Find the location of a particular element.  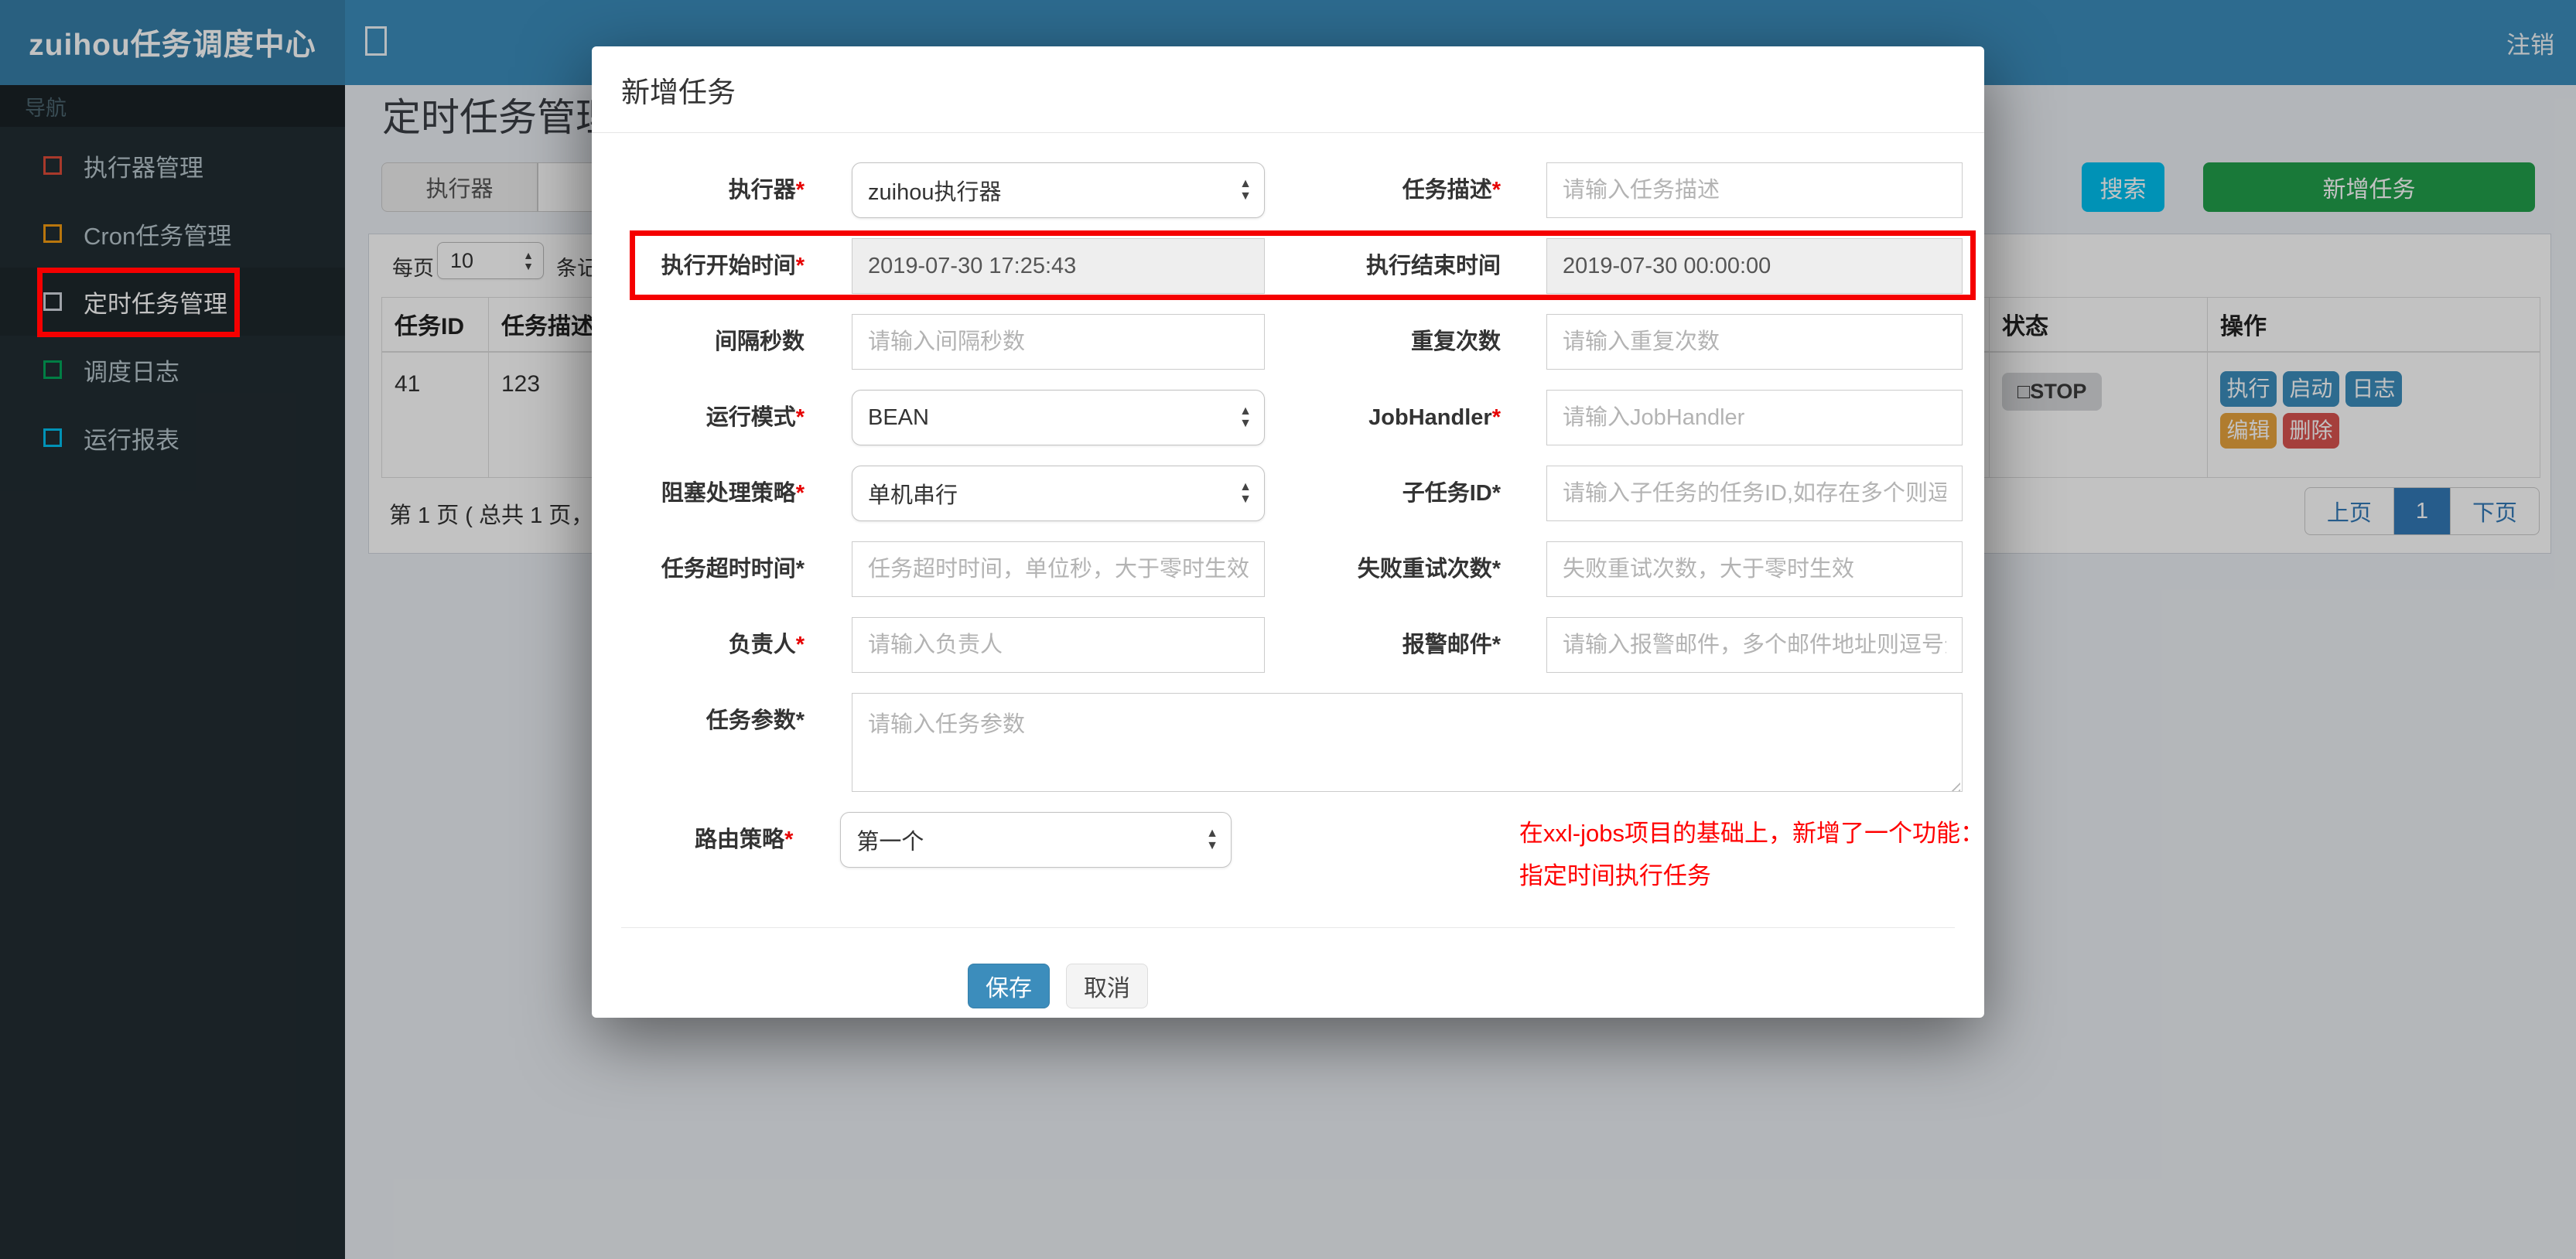

form-row: 间隔秒数 重复次数 is located at coordinates (1288, 342).